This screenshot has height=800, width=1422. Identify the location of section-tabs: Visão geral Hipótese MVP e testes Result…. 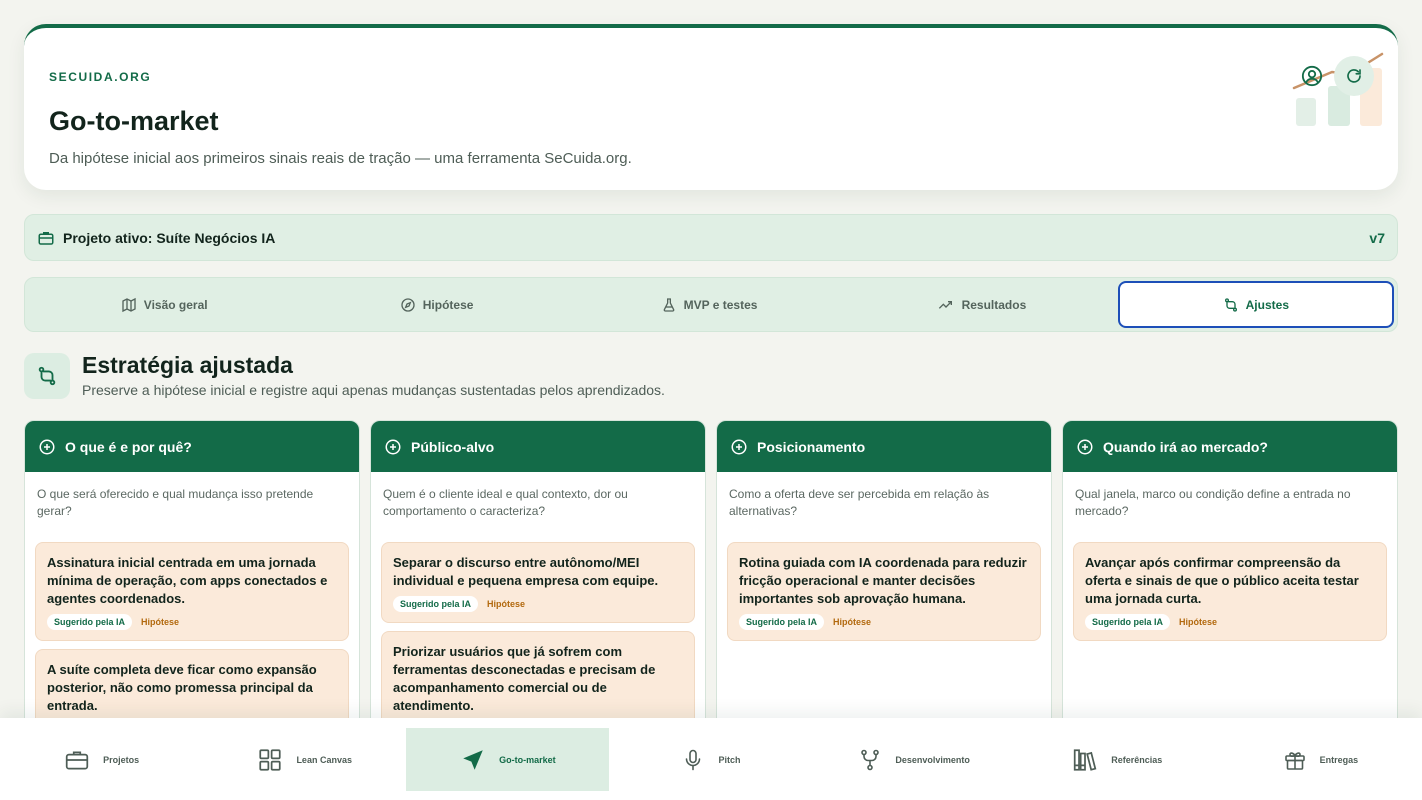
(711, 304).